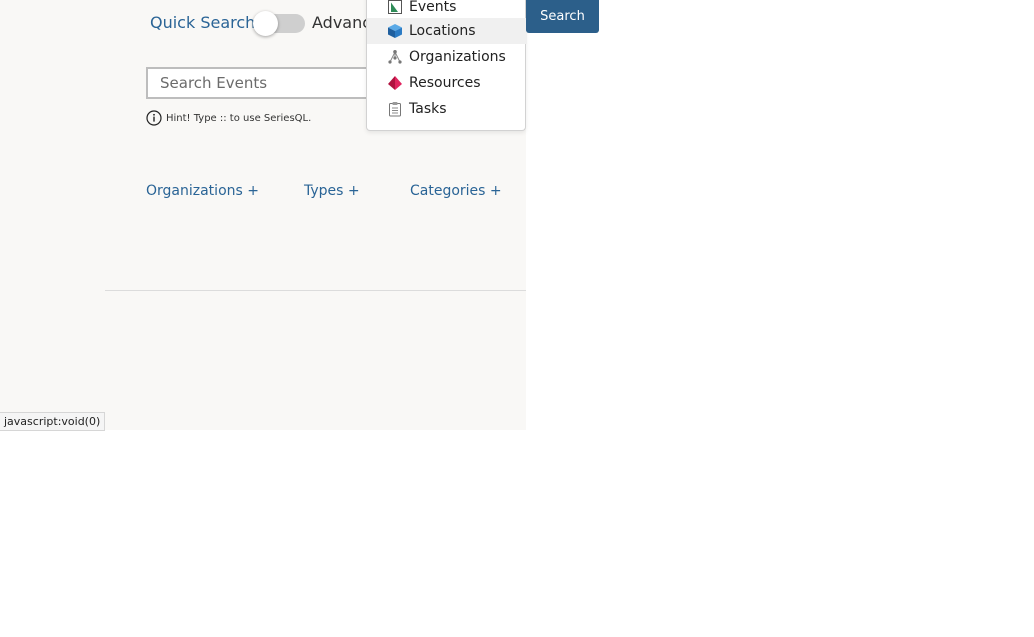 This screenshot has width=1034, height=637. I want to click on menu-item-organizations: Organizations, so click(447, 57).